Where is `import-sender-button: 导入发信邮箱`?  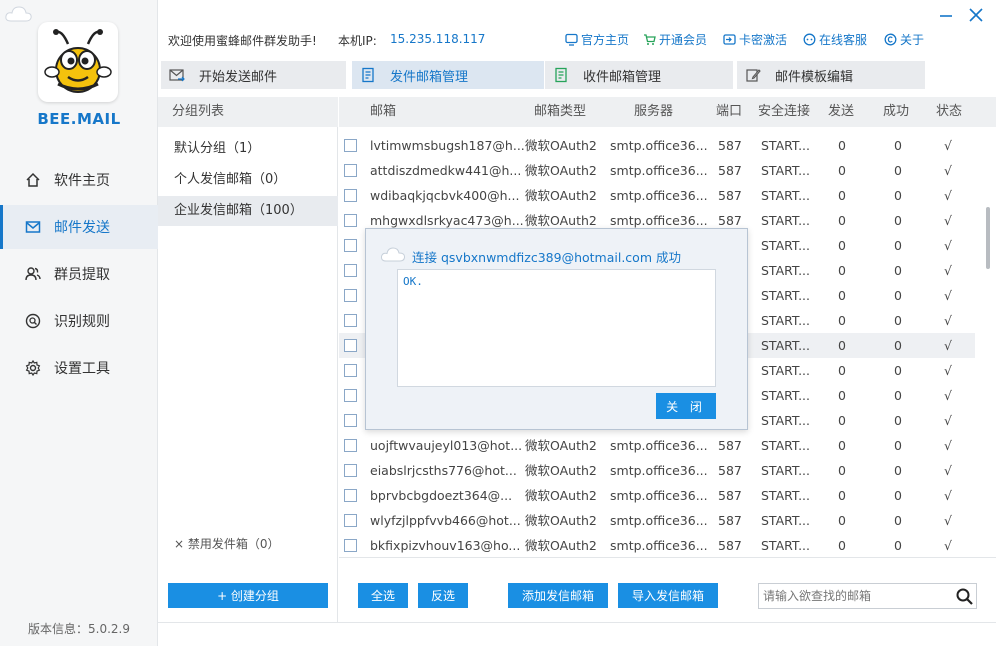
import-sender-button: 导入发信邮箱 is located at coordinates (668, 595).